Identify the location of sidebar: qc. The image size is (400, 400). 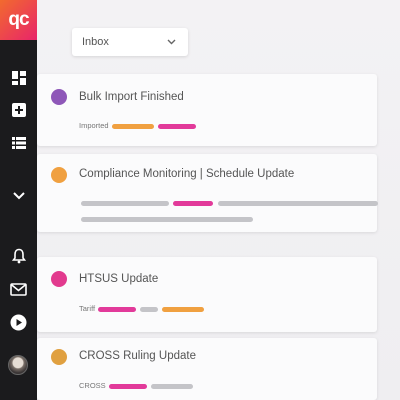
(18, 200).